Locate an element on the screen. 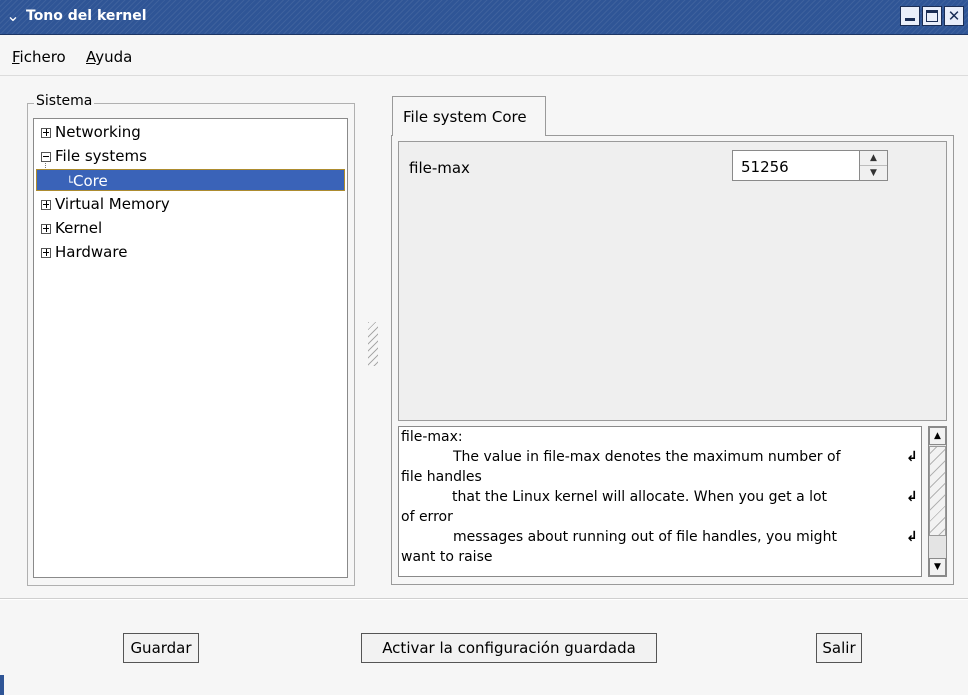 This screenshot has height=695, width=968. tab-label: File system Core is located at coordinates (465, 117).